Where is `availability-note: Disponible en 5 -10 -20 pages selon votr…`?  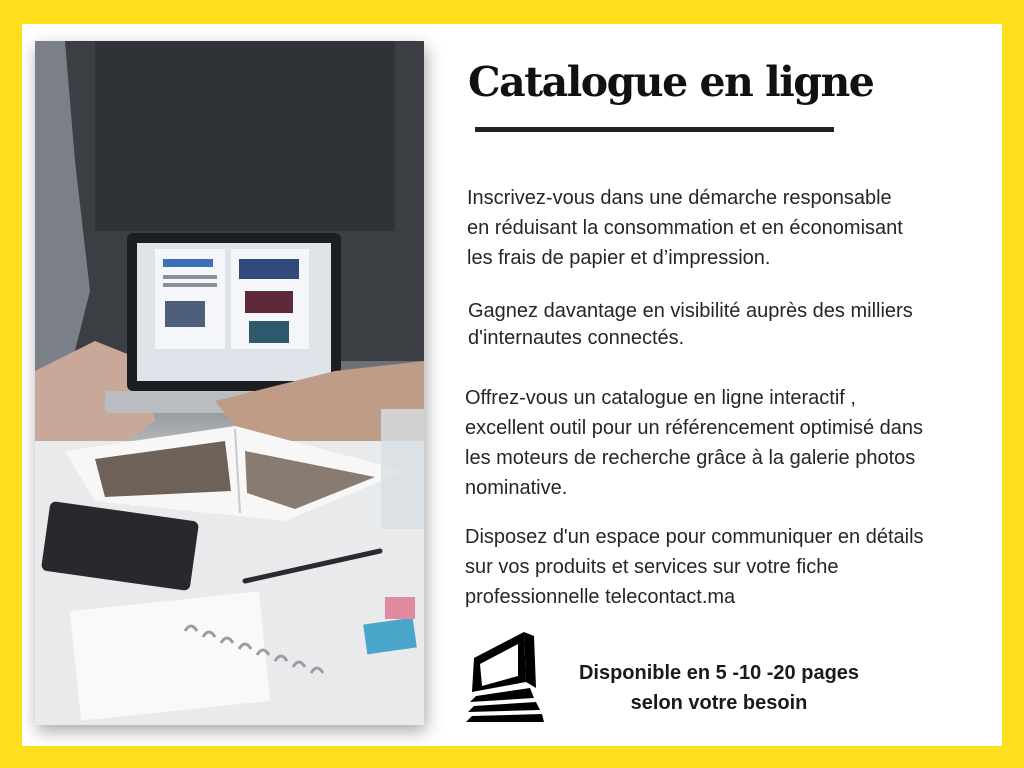 availability-note: Disponible en 5 -10 -20 pages selon votr… is located at coordinates (719, 688).